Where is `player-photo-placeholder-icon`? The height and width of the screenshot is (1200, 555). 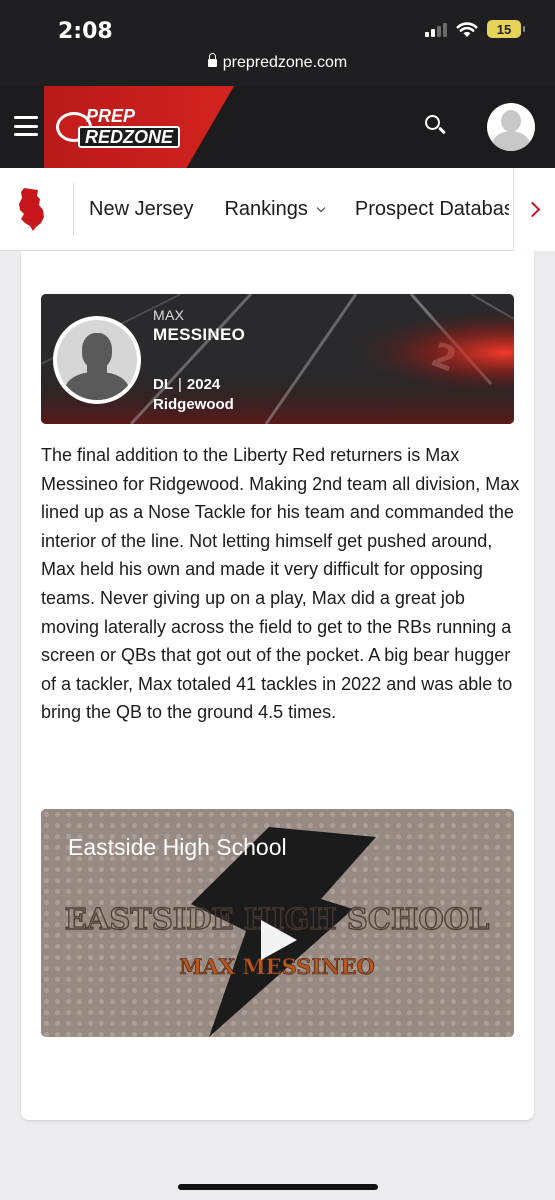
player-photo-placeholder-icon is located at coordinates (97, 360).